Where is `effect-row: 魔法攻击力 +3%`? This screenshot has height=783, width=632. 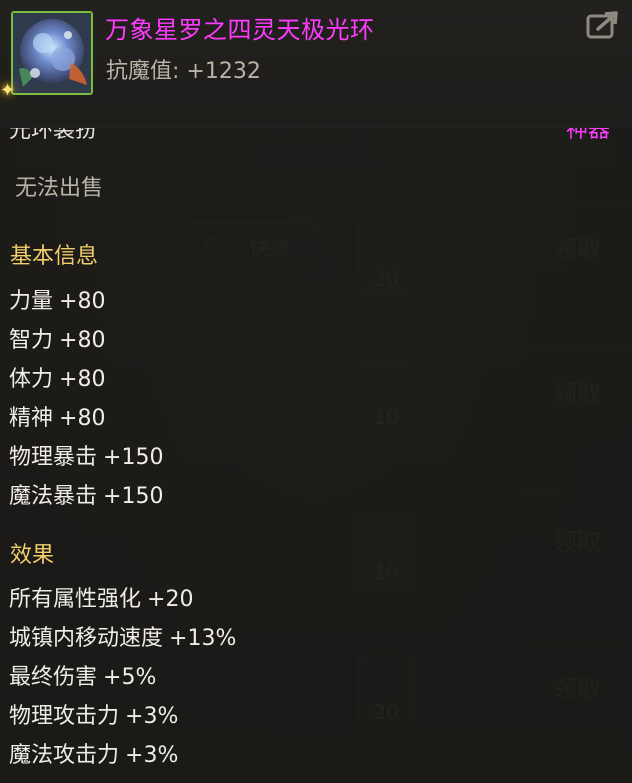
effect-row: 魔法攻击力 +3% is located at coordinates (93, 753).